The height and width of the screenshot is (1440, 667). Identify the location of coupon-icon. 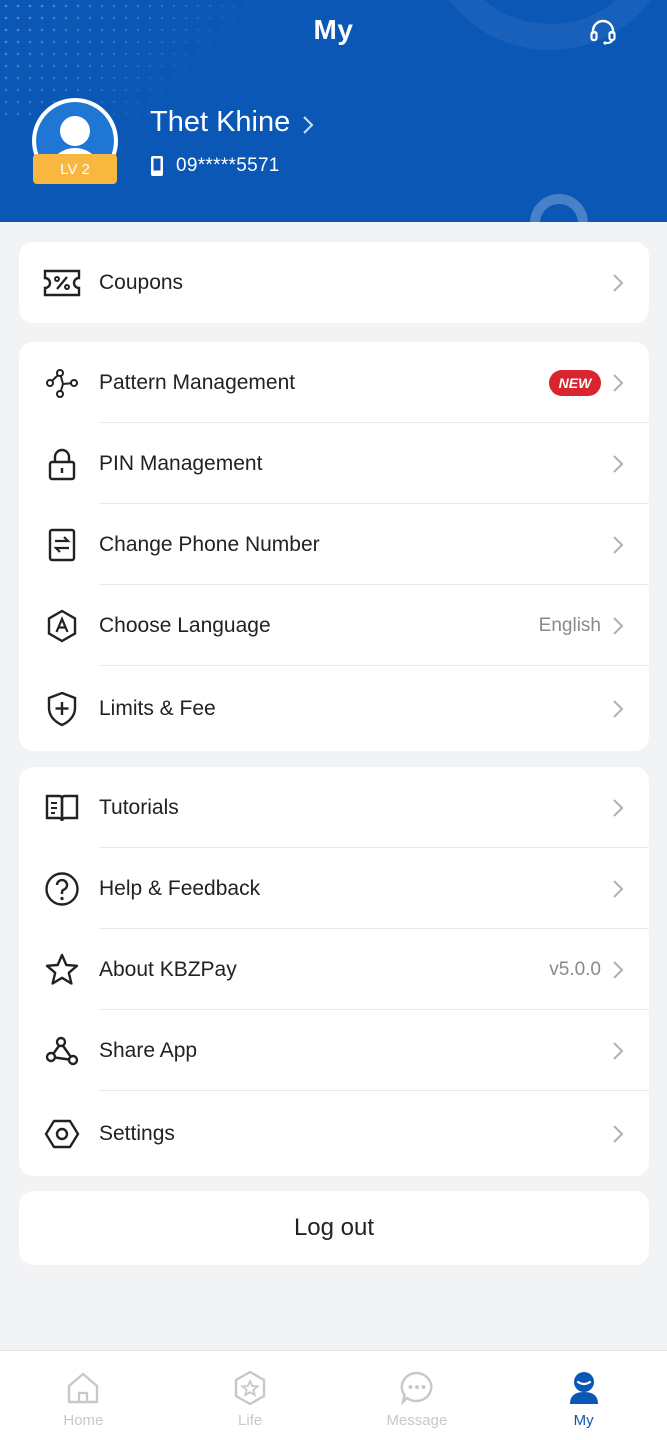
(62, 283).